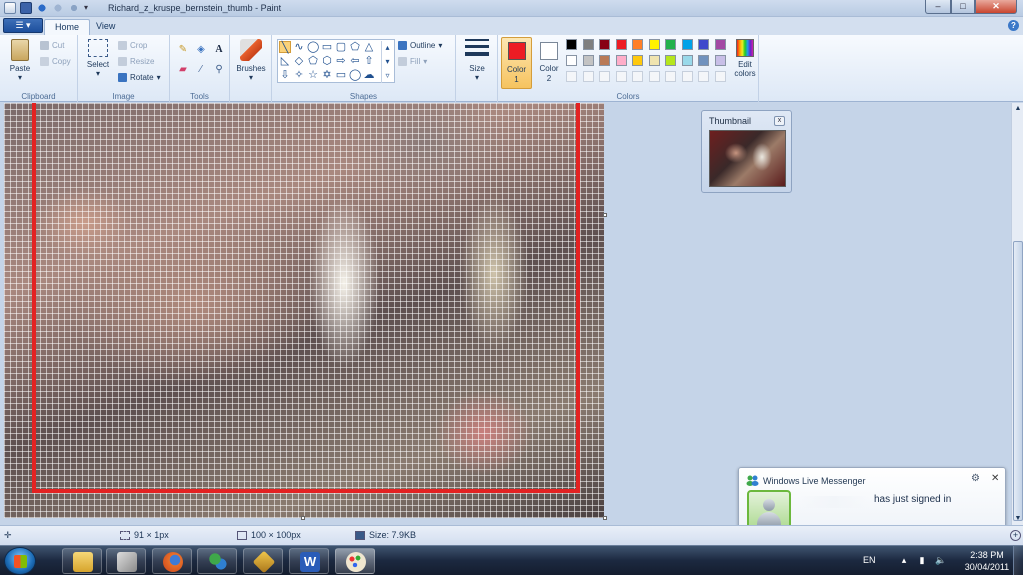 Image resolution: width=1023 pixels, height=575 pixels. What do you see at coordinates (516, 63) in the screenshot?
I see `color1-button: Color 1` at bounding box center [516, 63].